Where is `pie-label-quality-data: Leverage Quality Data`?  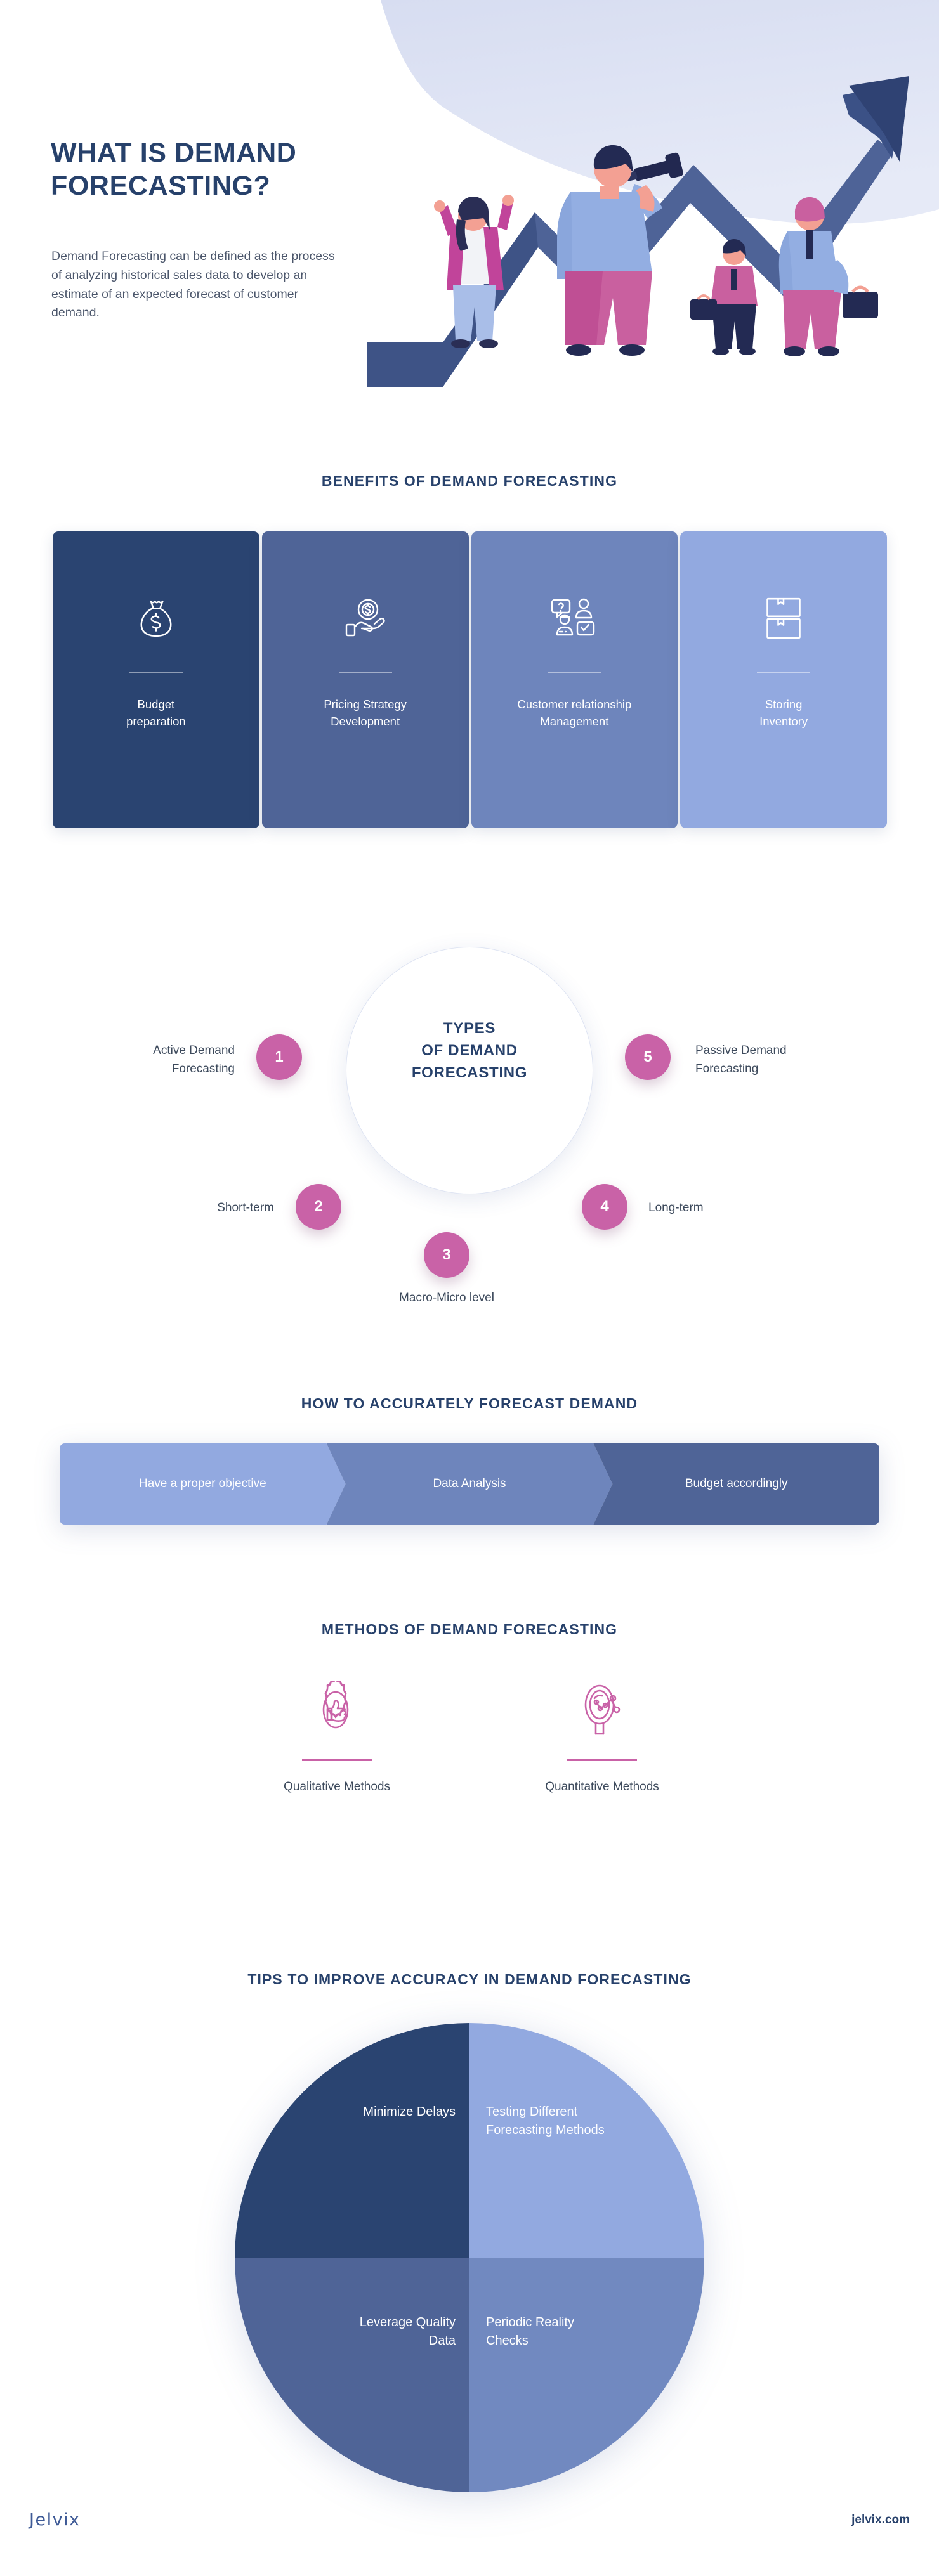 pie-label-quality-data: Leverage Quality Data is located at coordinates (407, 2331).